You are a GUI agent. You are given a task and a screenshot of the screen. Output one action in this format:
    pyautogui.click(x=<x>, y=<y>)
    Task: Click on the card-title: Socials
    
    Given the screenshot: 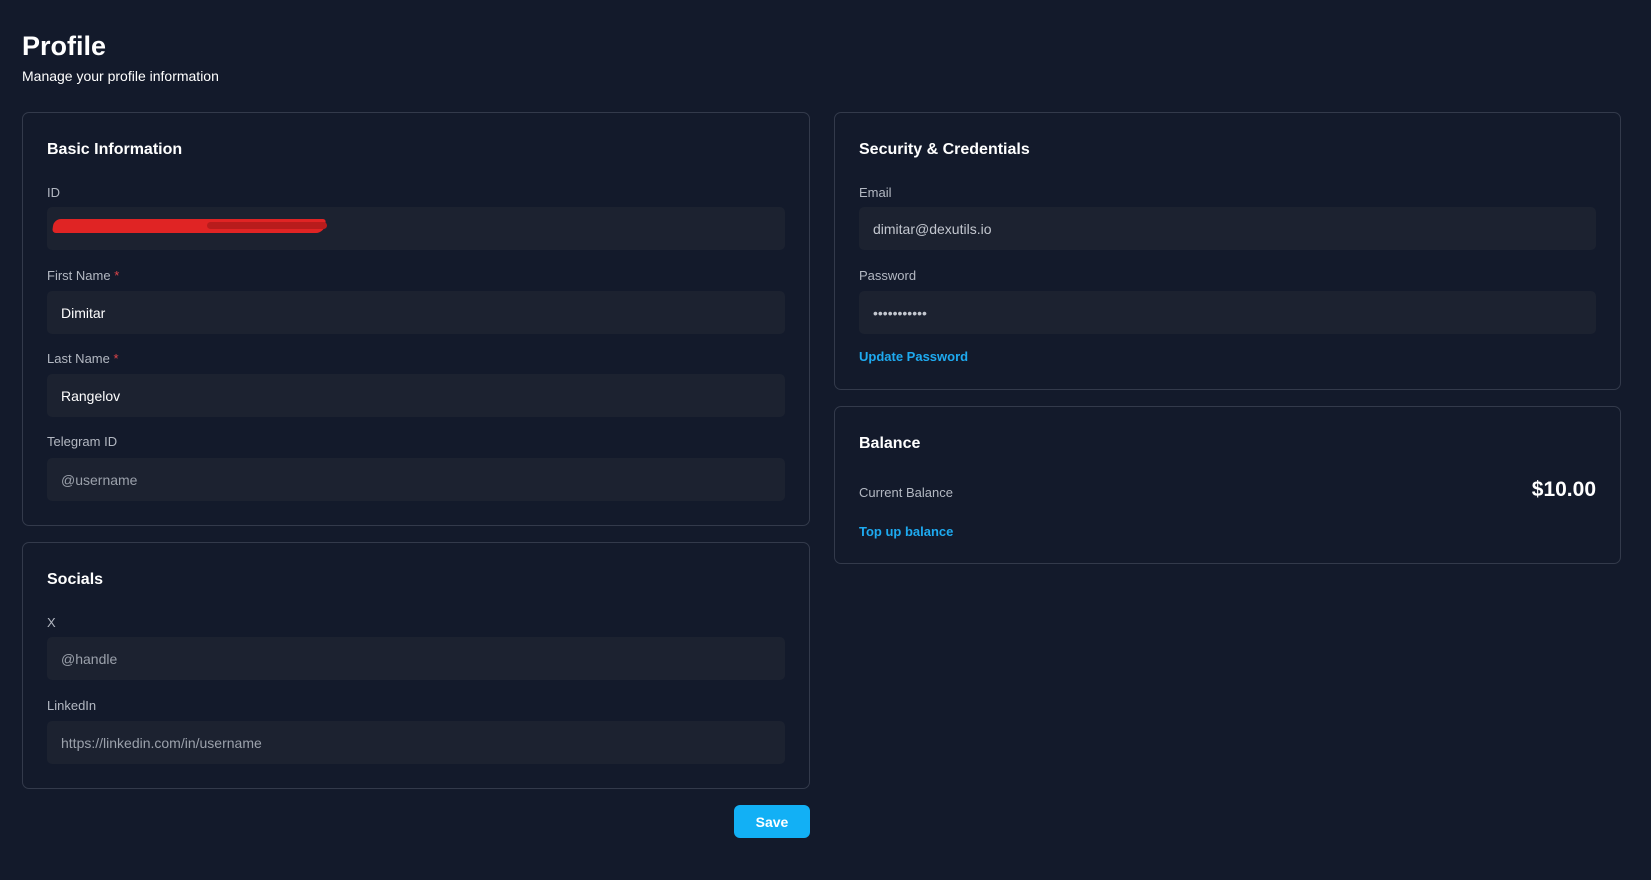 What is the action you would take?
    pyautogui.click(x=75, y=579)
    